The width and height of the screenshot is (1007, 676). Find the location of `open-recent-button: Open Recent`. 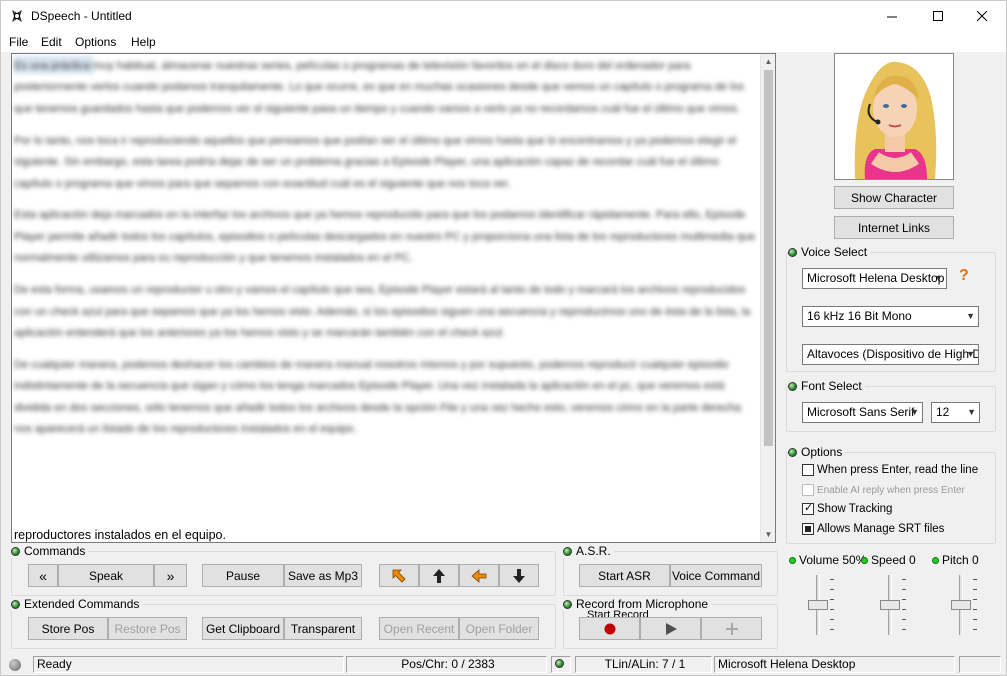

open-recent-button: Open Recent is located at coordinates (419, 628).